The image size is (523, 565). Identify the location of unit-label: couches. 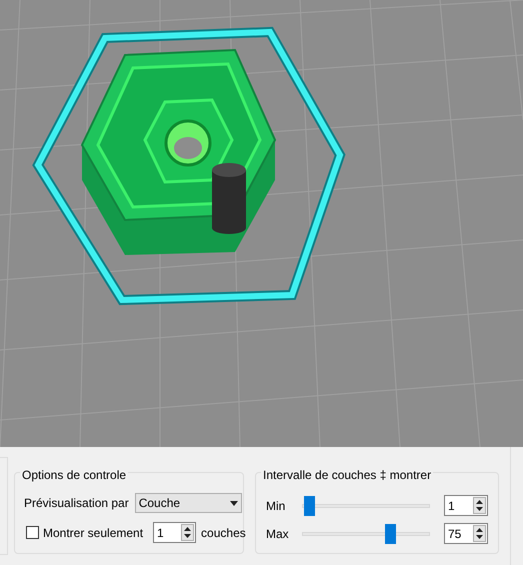
(223, 533).